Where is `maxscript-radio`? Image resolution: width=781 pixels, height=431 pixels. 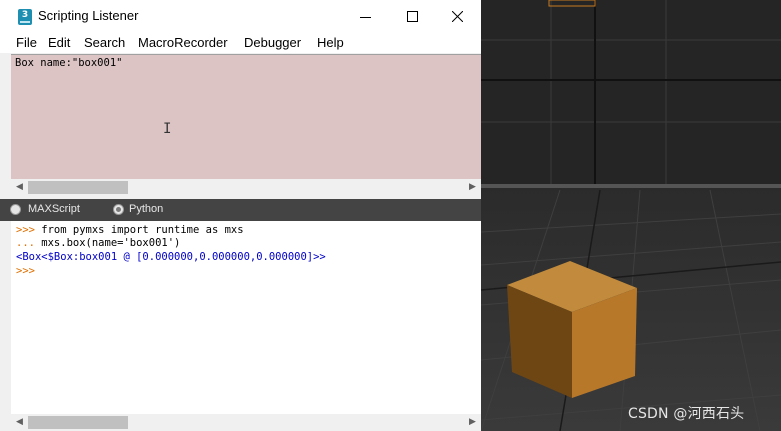
maxscript-radio is located at coordinates (15, 209).